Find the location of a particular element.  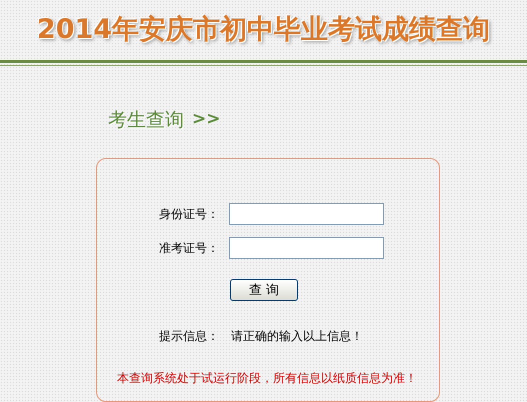

notice-text: 本查询系统处于试运行阶段，所有信息以纸质信息为准！ is located at coordinates (267, 379).